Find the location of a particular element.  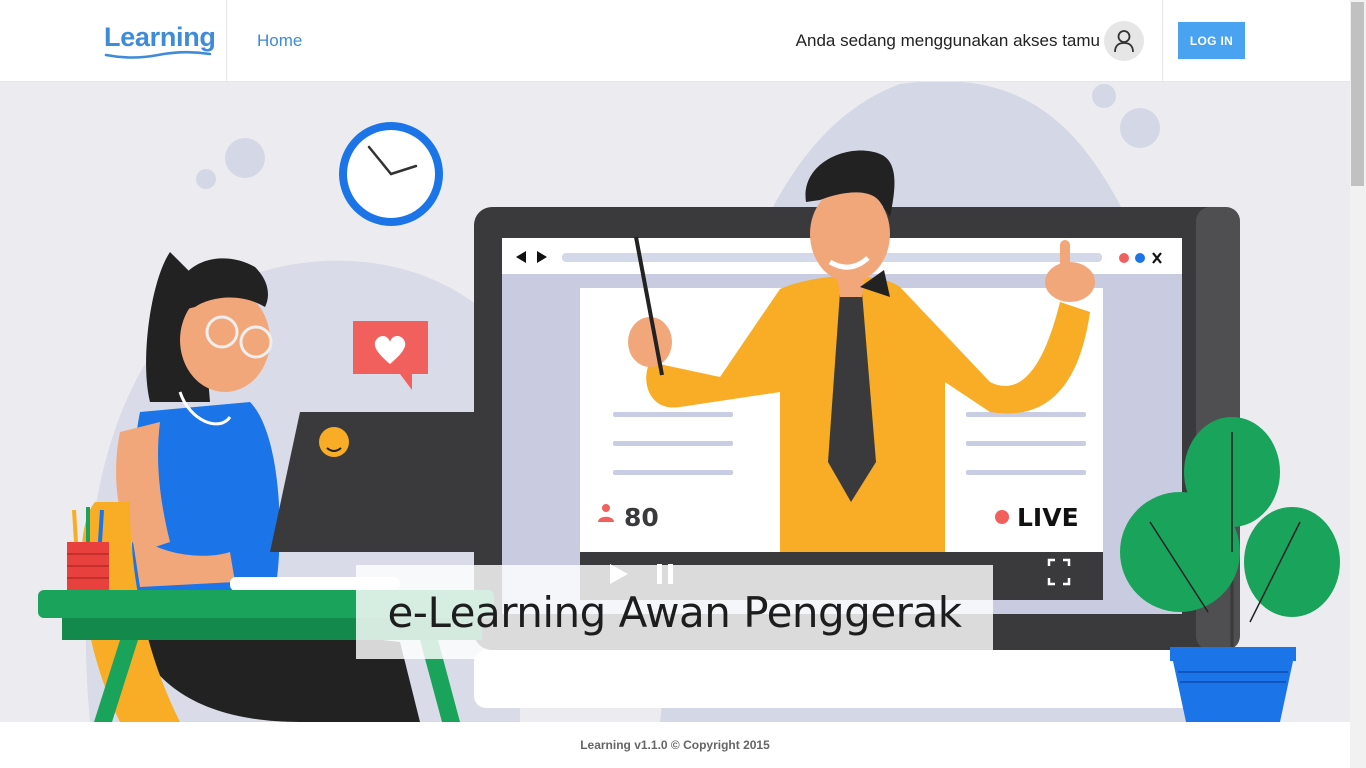

logo-swoosh-icon is located at coordinates (158, 54).